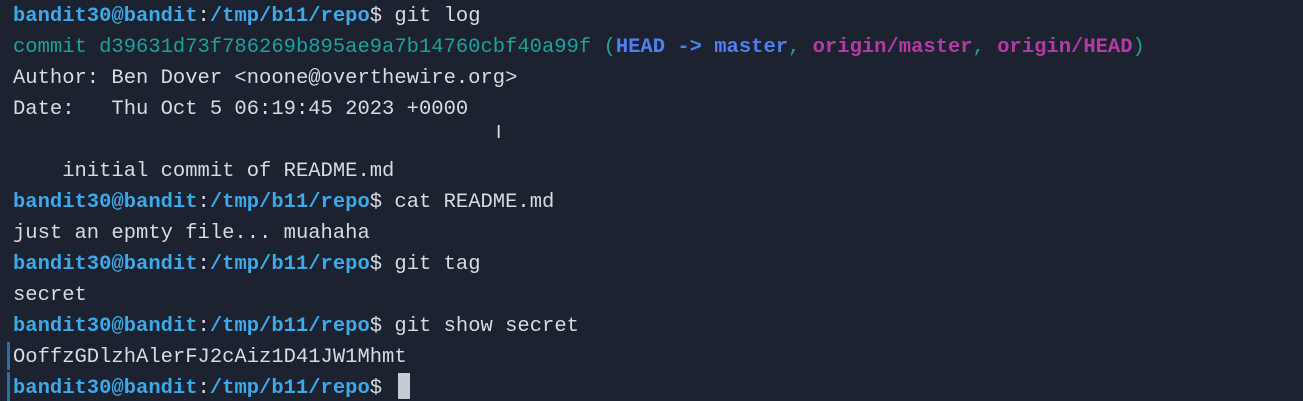 Image resolution: width=1303 pixels, height=401 pixels. I want to click on terminal-line-git-tag: bandit30@bandit:/tmp/b11/repo$ git tag, so click(658, 264).